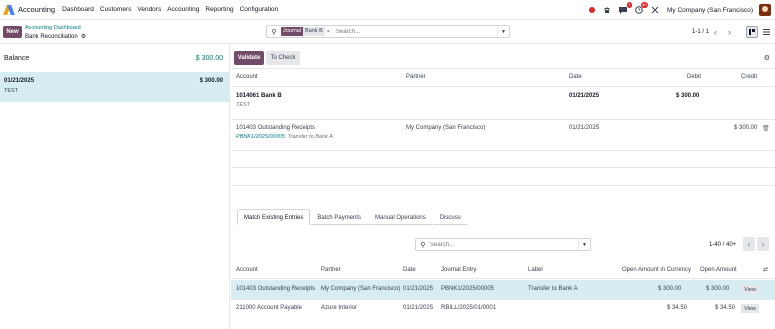 The height and width of the screenshot is (329, 775). What do you see at coordinates (219, 9) in the screenshot?
I see `menu-reporting: Reporting` at bounding box center [219, 9].